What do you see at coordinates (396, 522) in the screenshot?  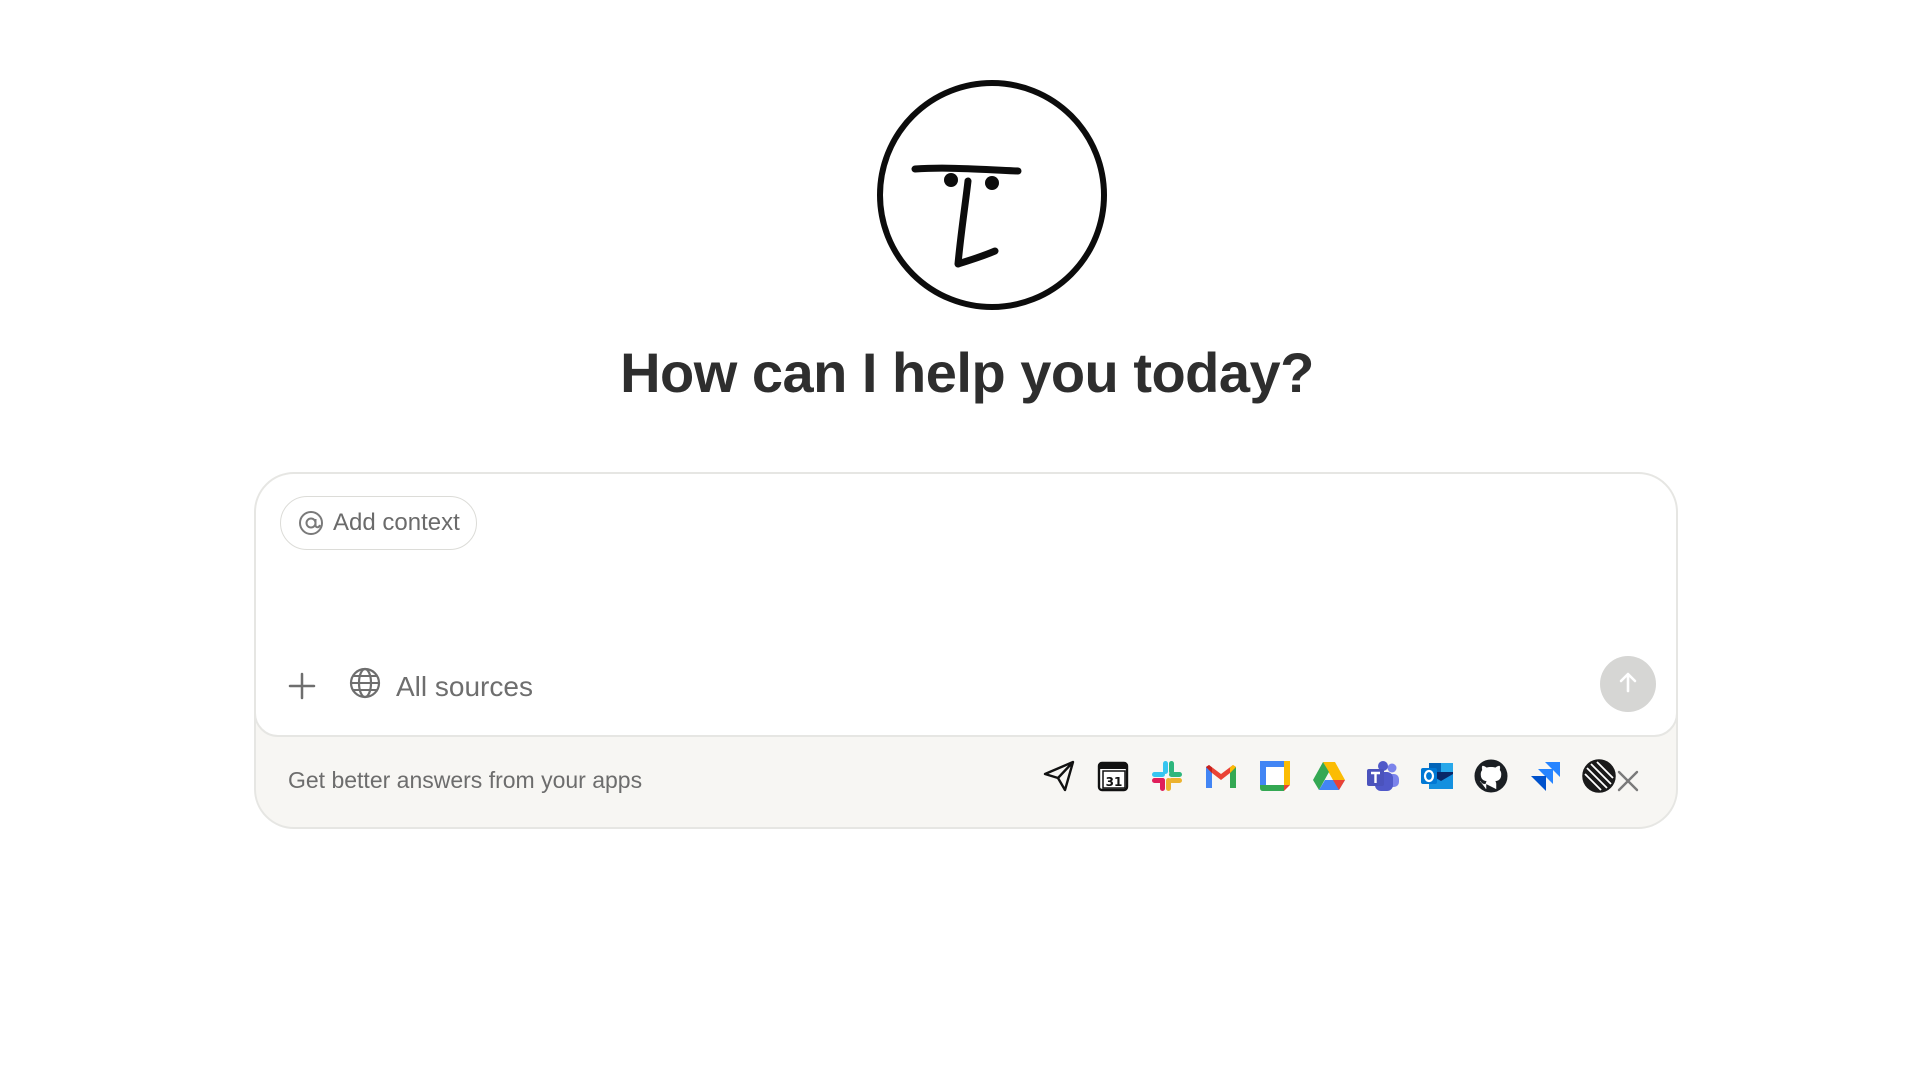 I see `add-context-label: Add context` at bounding box center [396, 522].